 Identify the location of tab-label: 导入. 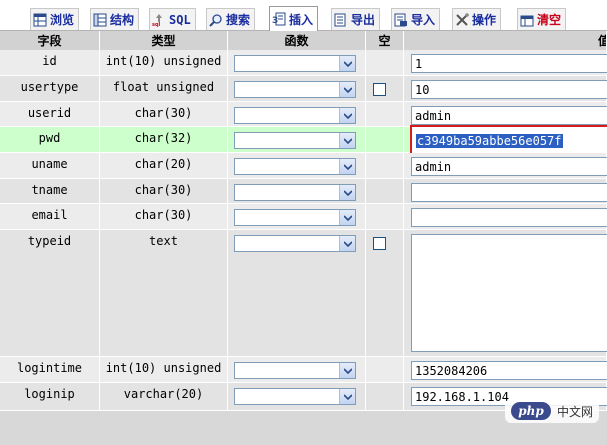
(423, 20).